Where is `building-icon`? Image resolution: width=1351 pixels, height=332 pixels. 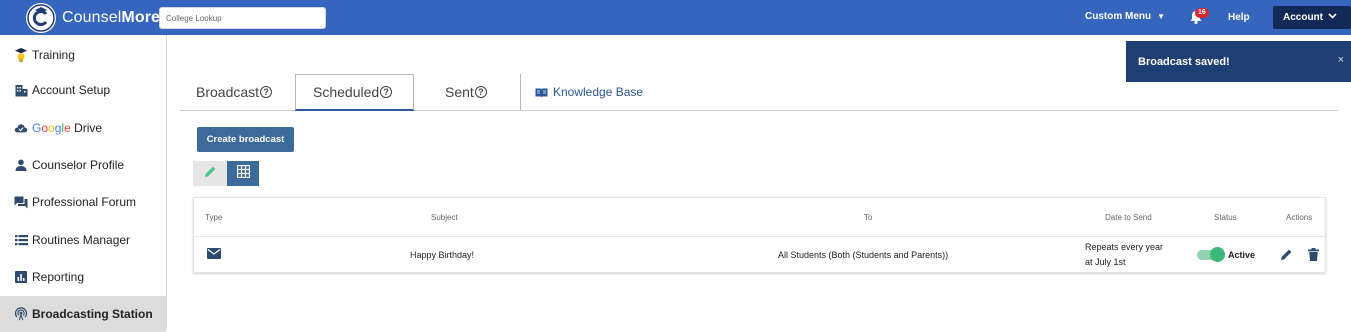
building-icon is located at coordinates (21, 90).